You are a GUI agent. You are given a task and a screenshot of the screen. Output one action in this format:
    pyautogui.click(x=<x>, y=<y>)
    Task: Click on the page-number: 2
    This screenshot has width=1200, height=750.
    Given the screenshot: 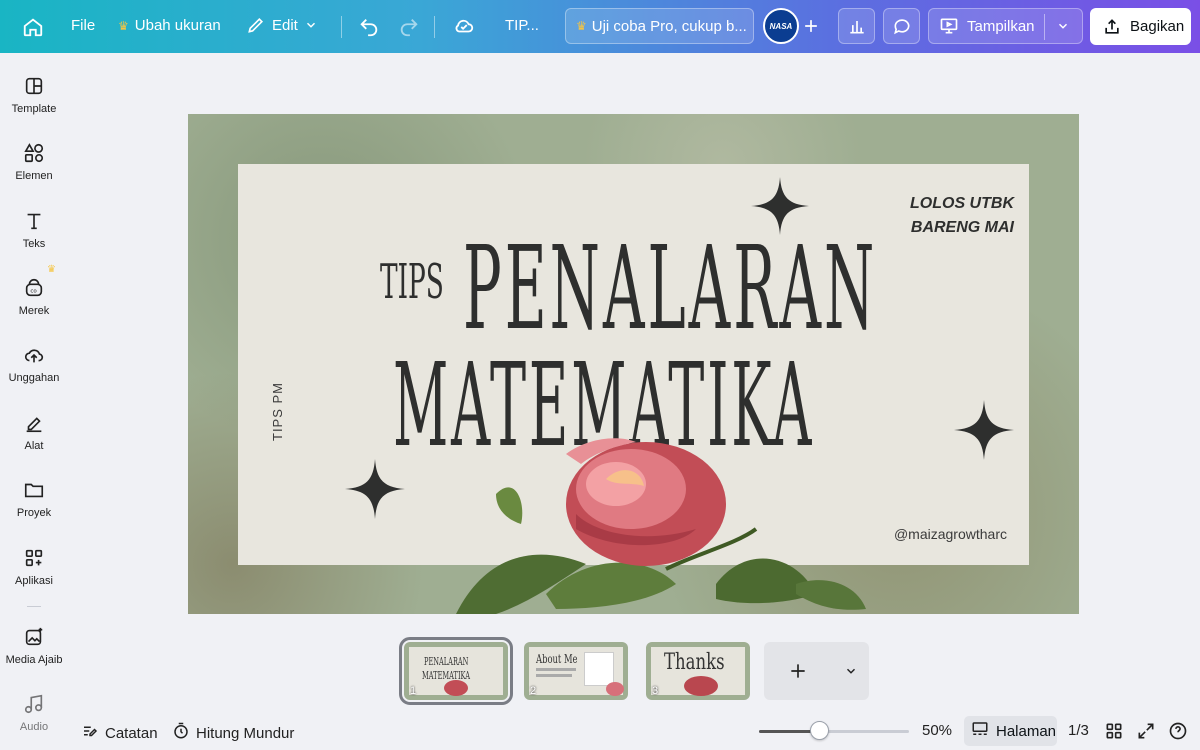 What is the action you would take?
    pyautogui.click(x=533, y=691)
    